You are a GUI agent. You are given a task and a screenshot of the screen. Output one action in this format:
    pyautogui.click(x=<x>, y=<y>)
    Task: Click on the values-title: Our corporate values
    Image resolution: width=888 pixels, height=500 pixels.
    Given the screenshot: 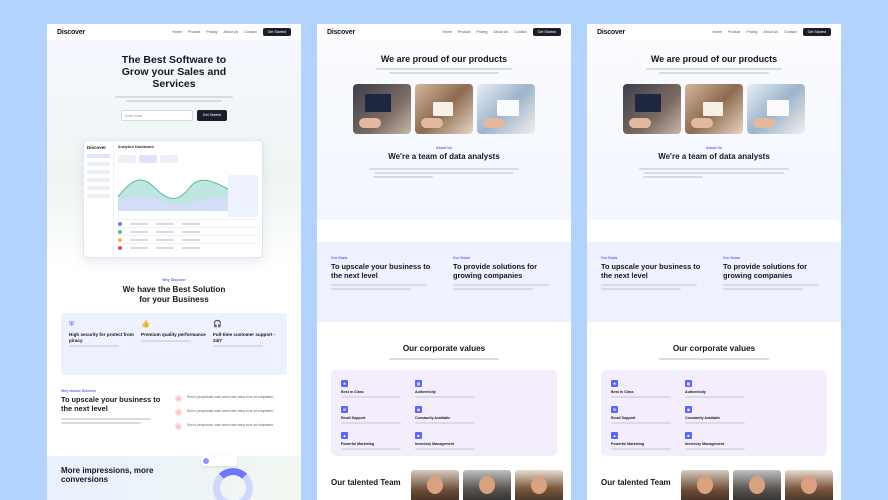 What is the action you would take?
    pyautogui.click(x=714, y=348)
    